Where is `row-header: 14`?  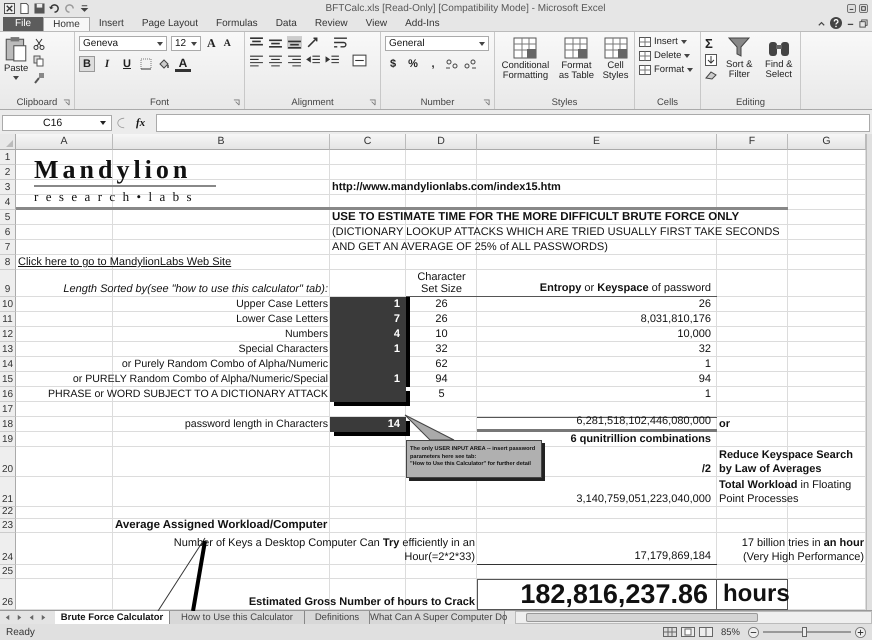
row-header: 14 is located at coordinates (8, 364).